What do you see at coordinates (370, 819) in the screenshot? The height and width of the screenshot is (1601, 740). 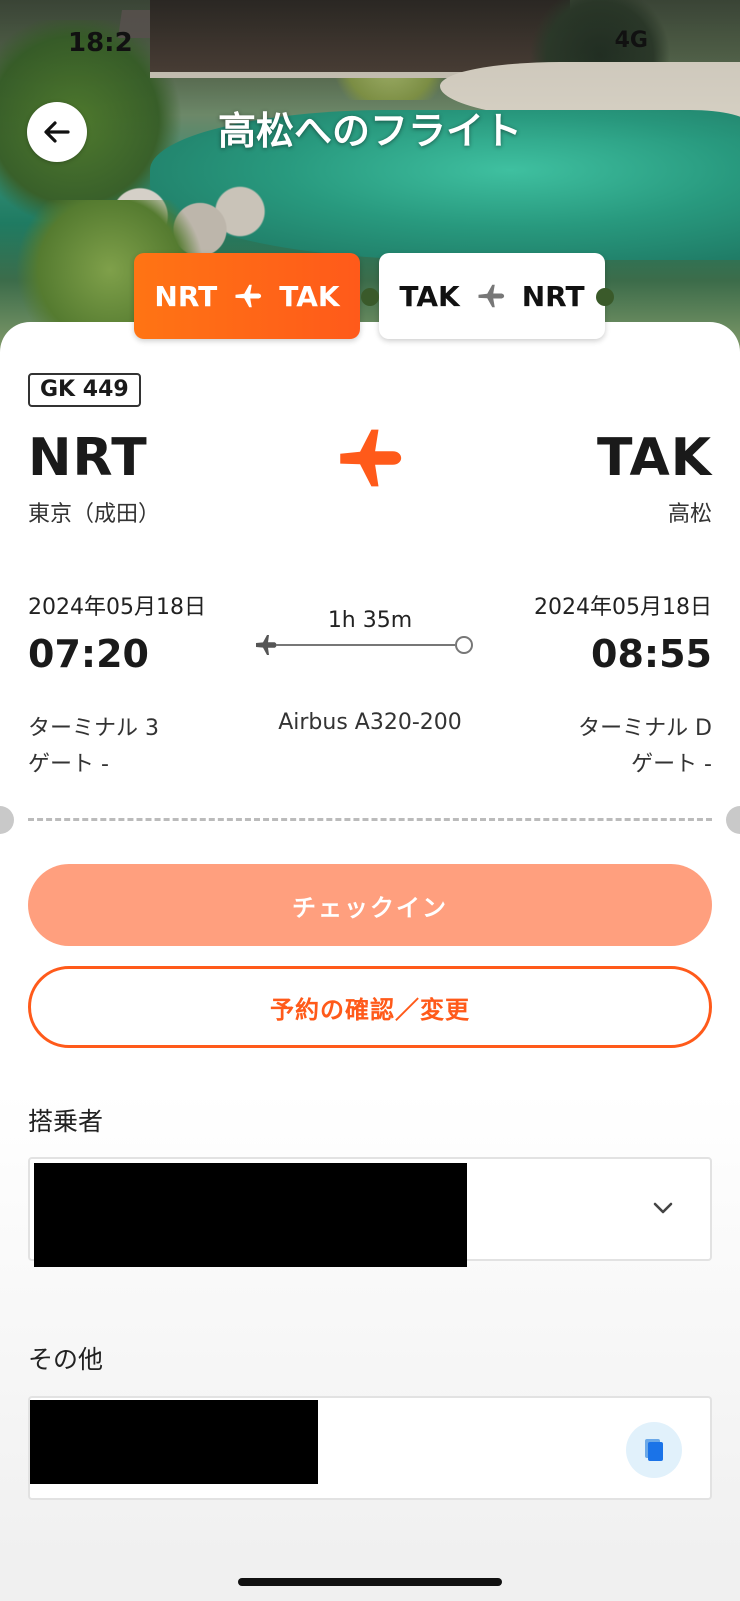 I see `ticket-divider` at bounding box center [370, 819].